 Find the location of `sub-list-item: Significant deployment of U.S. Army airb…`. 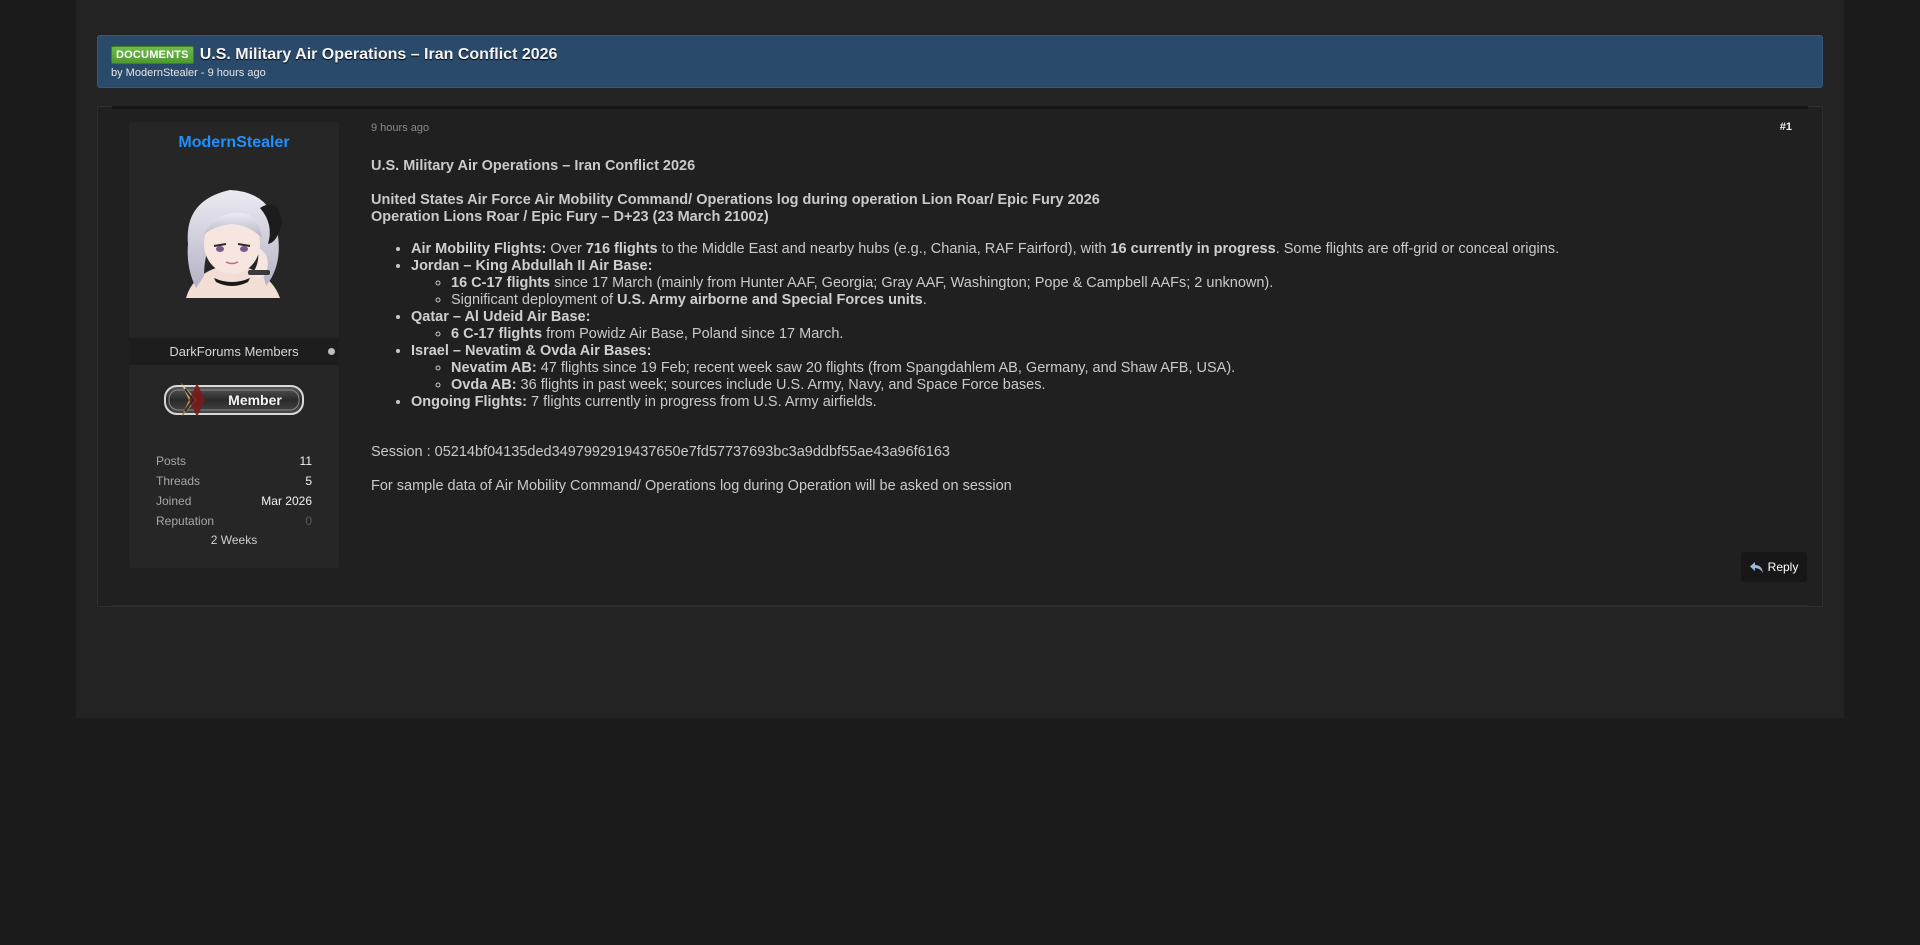

sub-list-item: Significant deployment of U.S. Army airb… is located at coordinates (1111, 300).